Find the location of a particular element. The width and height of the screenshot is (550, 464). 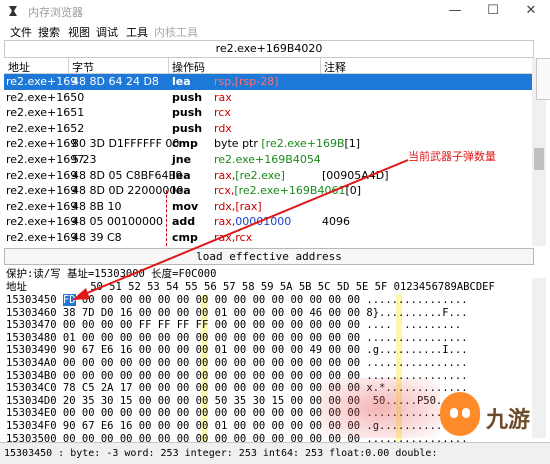

annotation-label: 当前武器子弹数量 is located at coordinates (452, 156).